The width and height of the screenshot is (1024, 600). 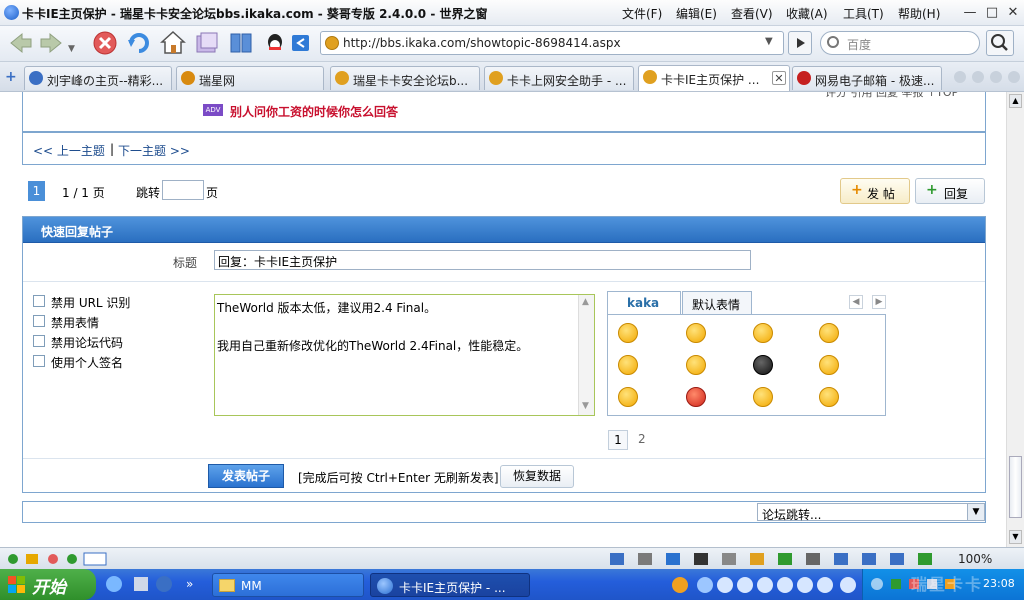 What do you see at coordinates (314, 111) in the screenshot?
I see `ad-link: 别人问你工资的时候你怎么回答` at bounding box center [314, 111].